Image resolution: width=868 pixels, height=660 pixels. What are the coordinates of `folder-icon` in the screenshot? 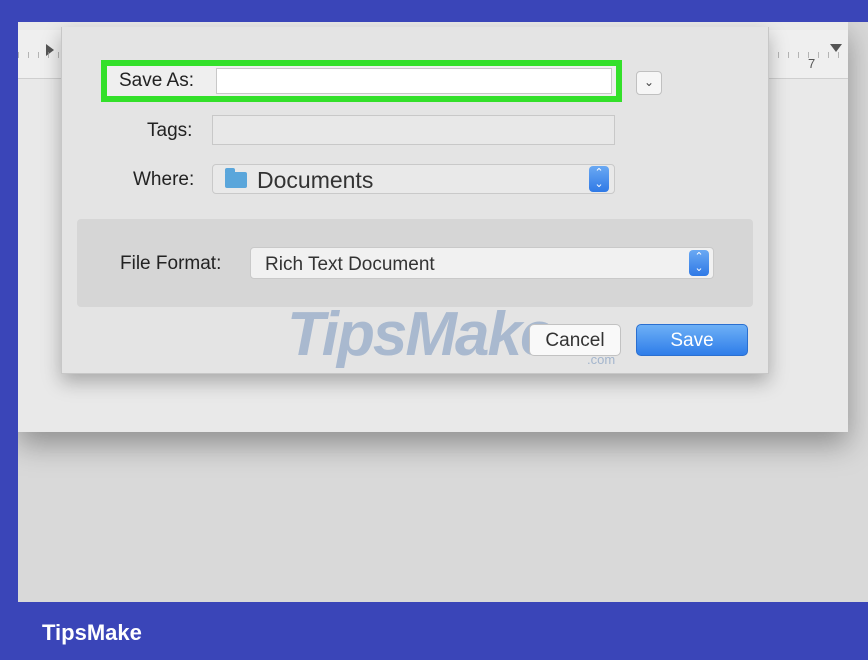 It's located at (236, 178).